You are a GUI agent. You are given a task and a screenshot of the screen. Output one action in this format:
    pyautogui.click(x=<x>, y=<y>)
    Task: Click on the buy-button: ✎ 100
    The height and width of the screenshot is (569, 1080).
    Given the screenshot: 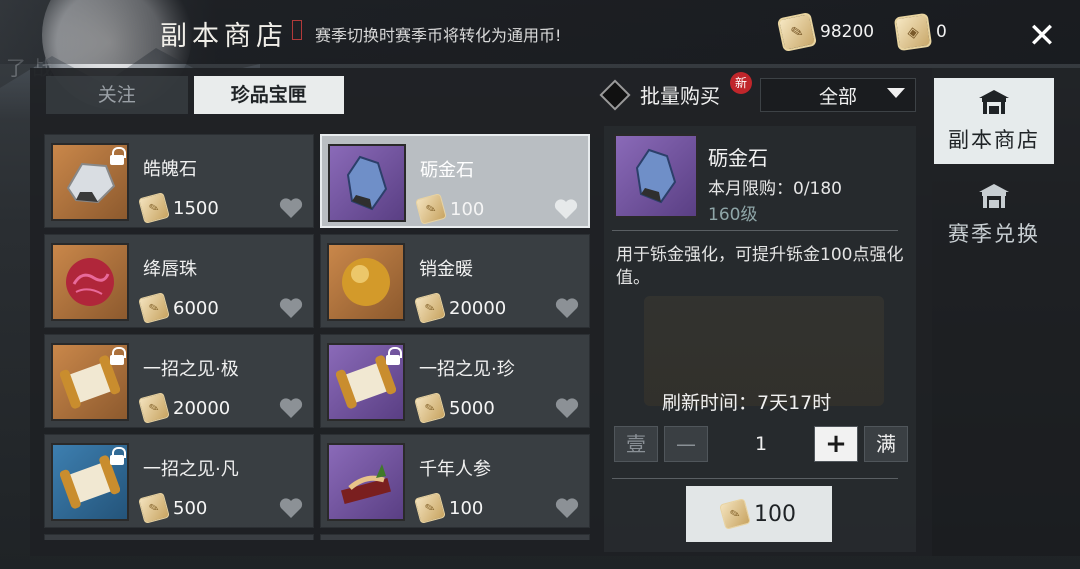 What is the action you would take?
    pyautogui.click(x=759, y=514)
    